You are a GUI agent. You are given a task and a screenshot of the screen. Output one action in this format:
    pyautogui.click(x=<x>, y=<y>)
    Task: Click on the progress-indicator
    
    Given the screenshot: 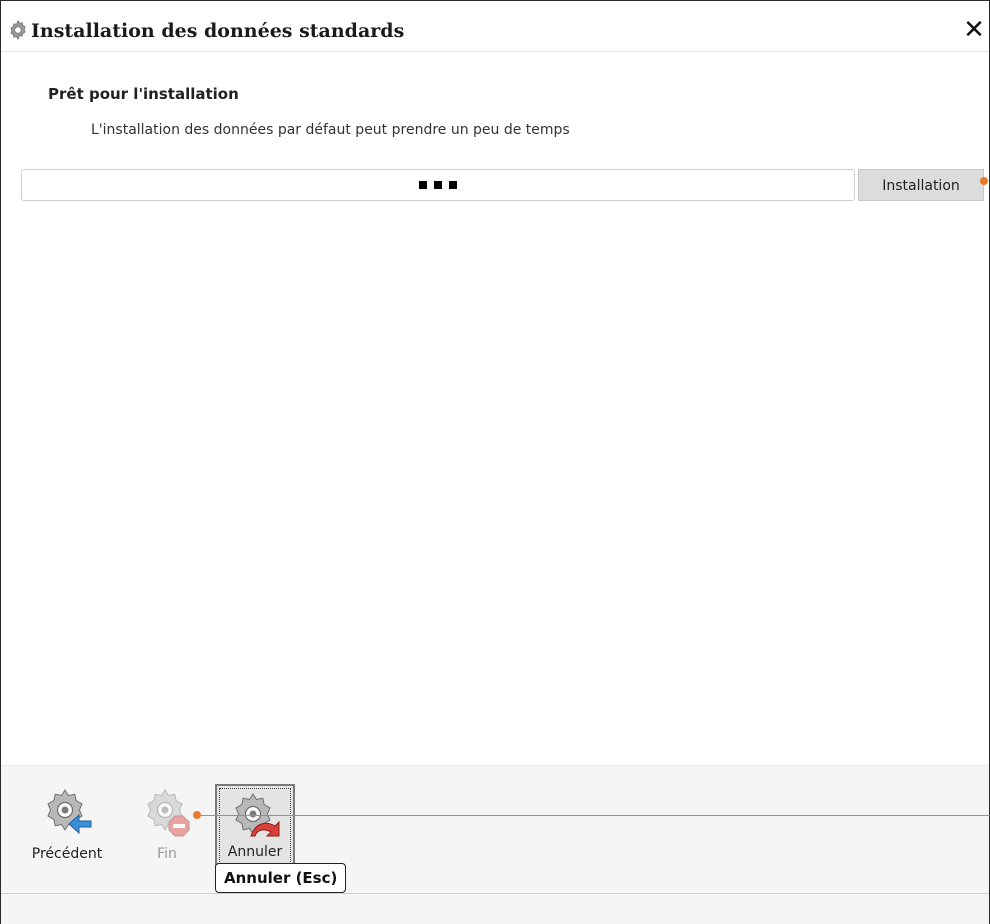 What is the action you would take?
    pyautogui.click(x=438, y=185)
    